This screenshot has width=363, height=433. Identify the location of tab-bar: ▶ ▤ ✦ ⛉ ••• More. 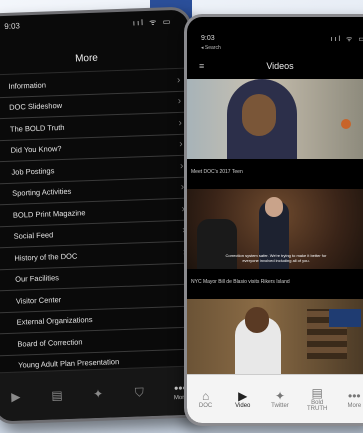
(101, 393).